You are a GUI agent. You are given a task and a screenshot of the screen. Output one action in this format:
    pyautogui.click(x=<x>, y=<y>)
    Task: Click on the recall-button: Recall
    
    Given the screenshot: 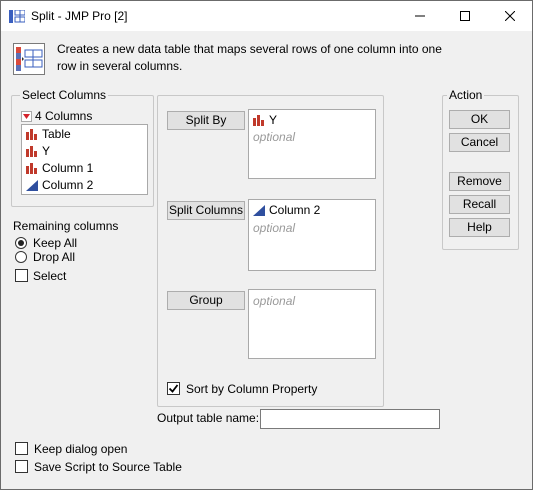 What is the action you would take?
    pyautogui.click(x=479, y=204)
    